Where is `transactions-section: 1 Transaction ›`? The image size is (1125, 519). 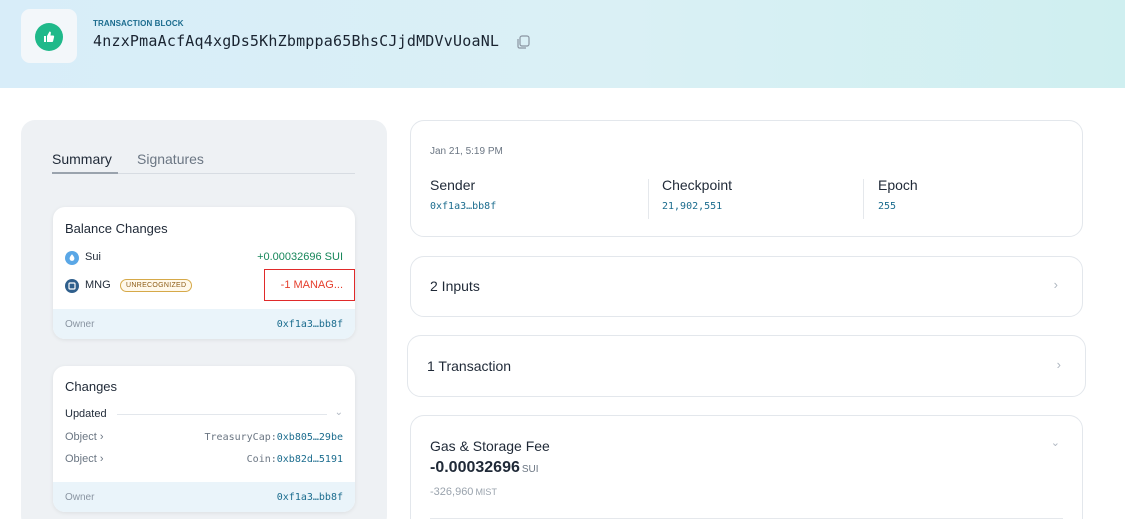 transactions-section: 1 Transaction › is located at coordinates (746, 366).